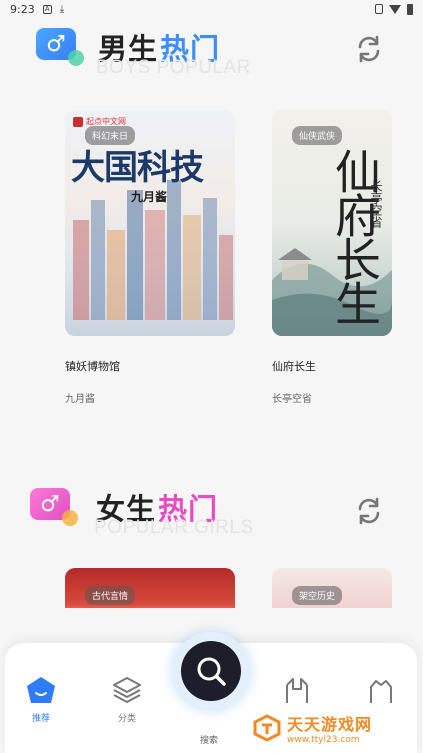 The image size is (423, 753). What do you see at coordinates (355, 236) in the screenshot?
I see `cover-title: 仙府长生` at bounding box center [355, 236].